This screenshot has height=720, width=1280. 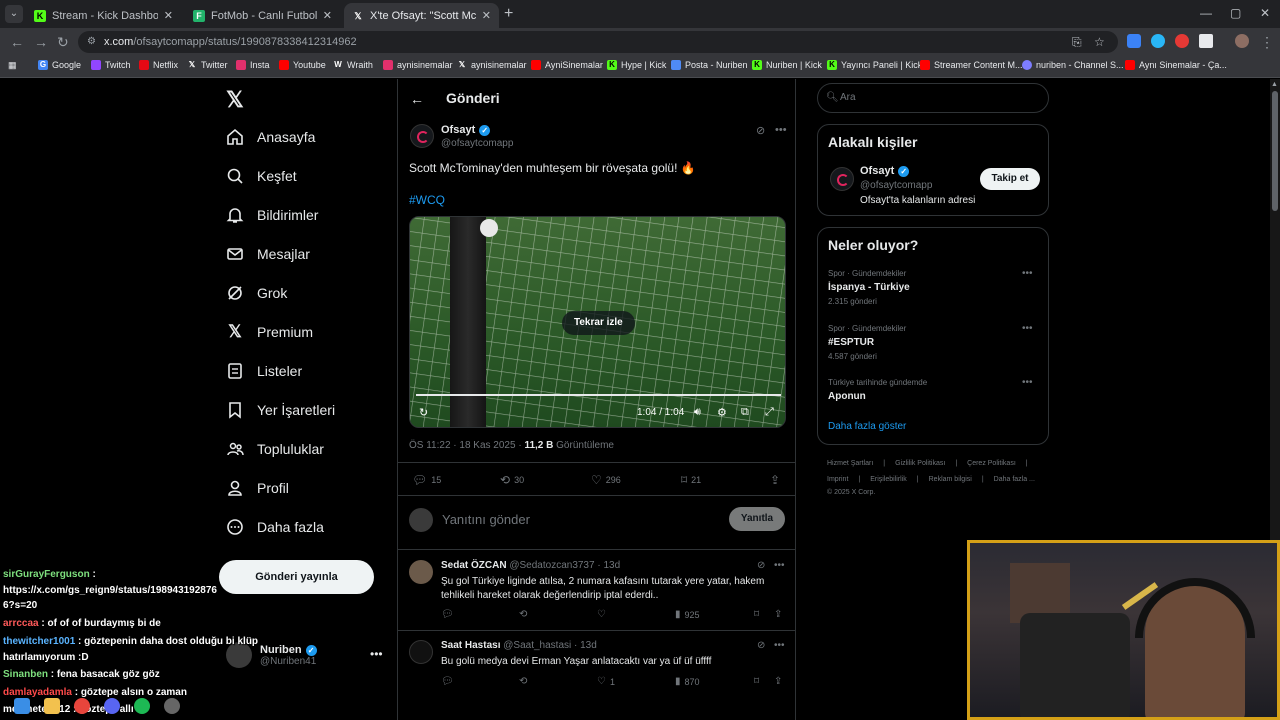 I want to click on puzzle-icon, so click(x=1206, y=41).